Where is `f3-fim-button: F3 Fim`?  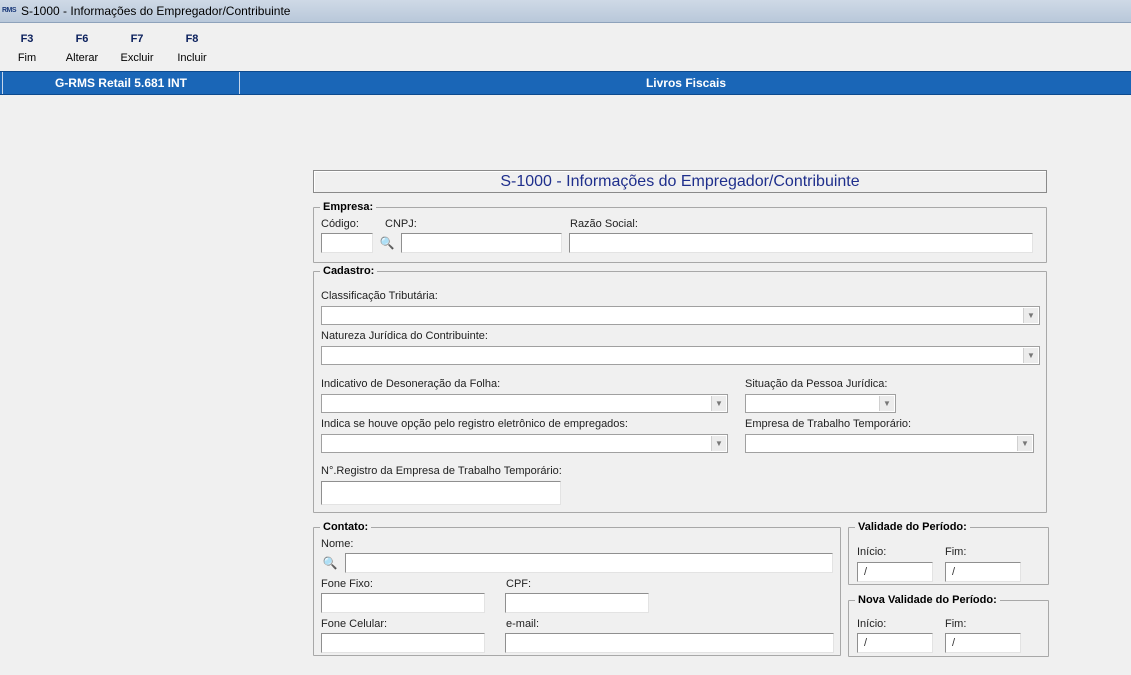
f3-fim-button: F3 Fim is located at coordinates (27, 48).